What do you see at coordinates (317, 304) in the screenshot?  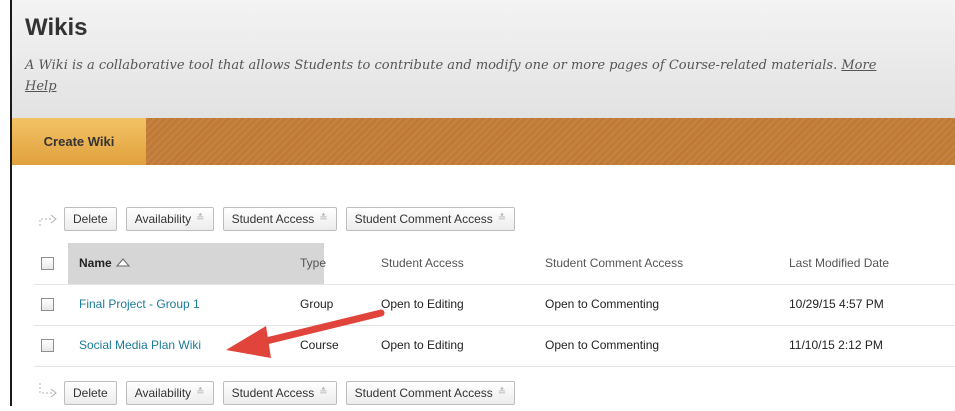 I see `wiki-type: Group` at bounding box center [317, 304].